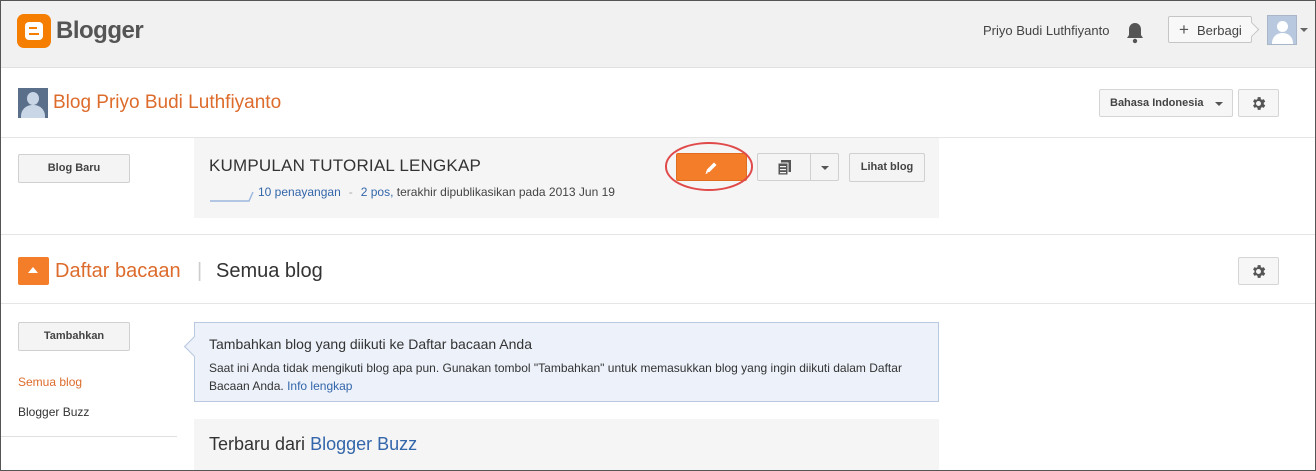  Describe the element at coordinates (1157, 103) in the screenshot. I see `language-label: Bahasa Indonesia` at that location.